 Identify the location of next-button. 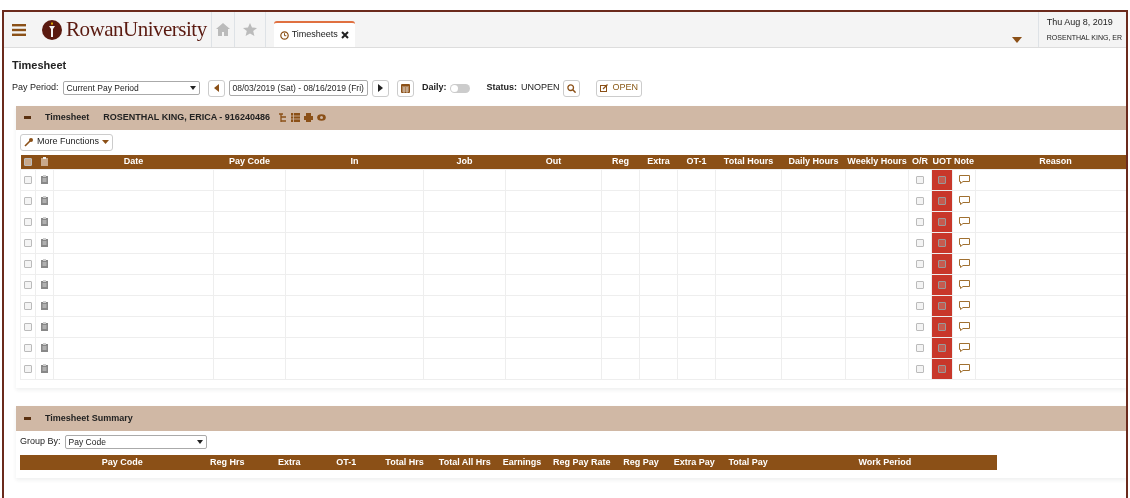
(380, 88).